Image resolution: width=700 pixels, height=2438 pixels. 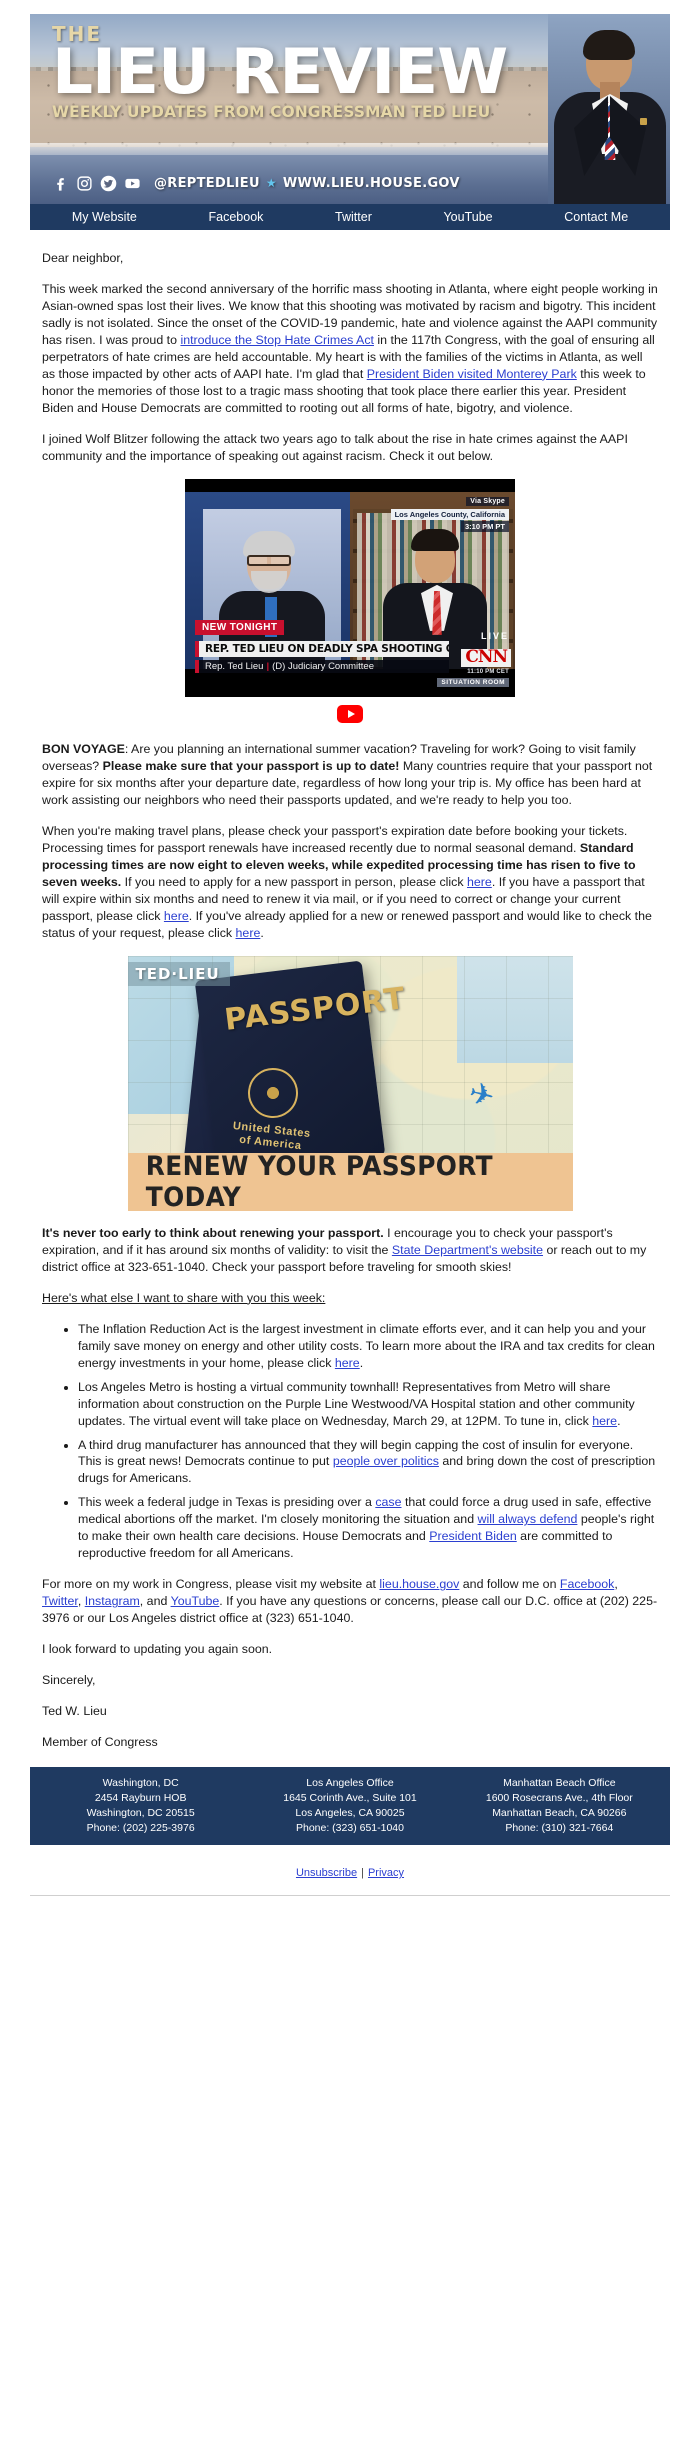 What do you see at coordinates (361, 1362) in the screenshot?
I see `bullet1-text-b: .` at bounding box center [361, 1362].